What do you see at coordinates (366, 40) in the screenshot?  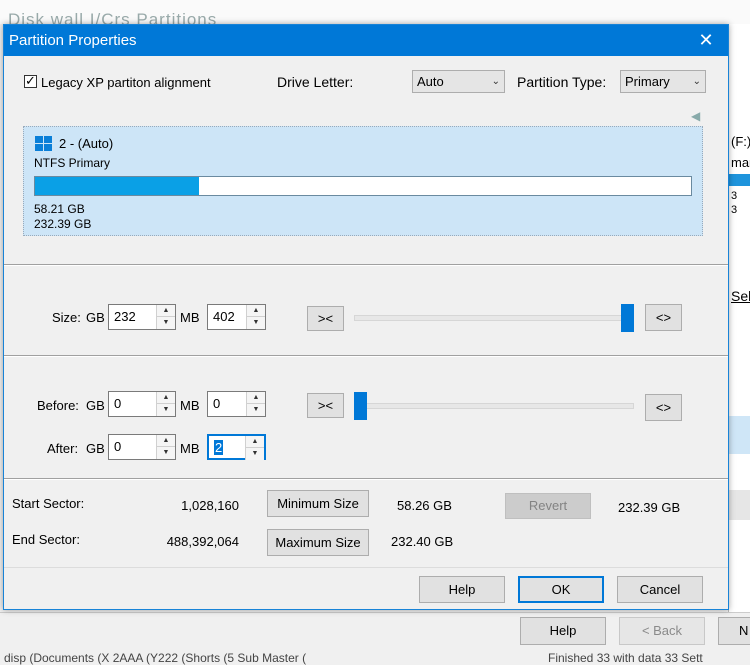 I see `dialog-titlebar: Partition Properties ✕` at bounding box center [366, 40].